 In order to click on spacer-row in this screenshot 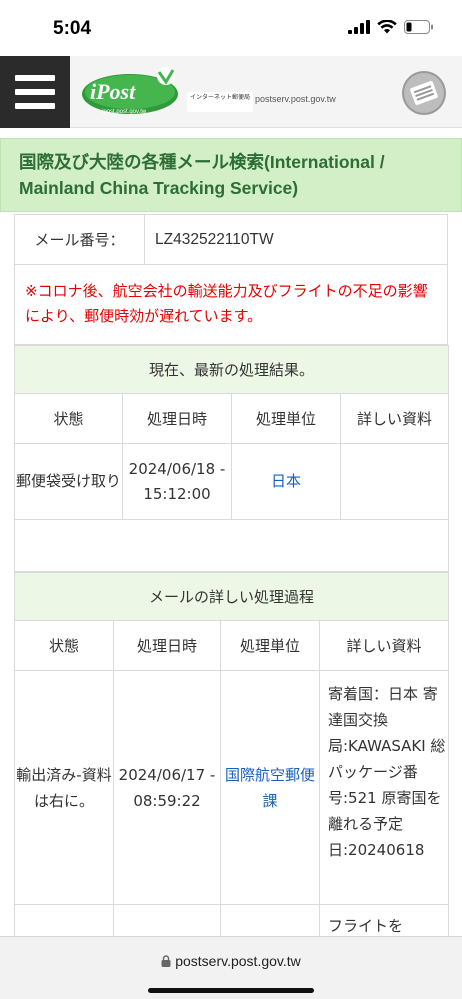, I will do `click(231, 545)`.